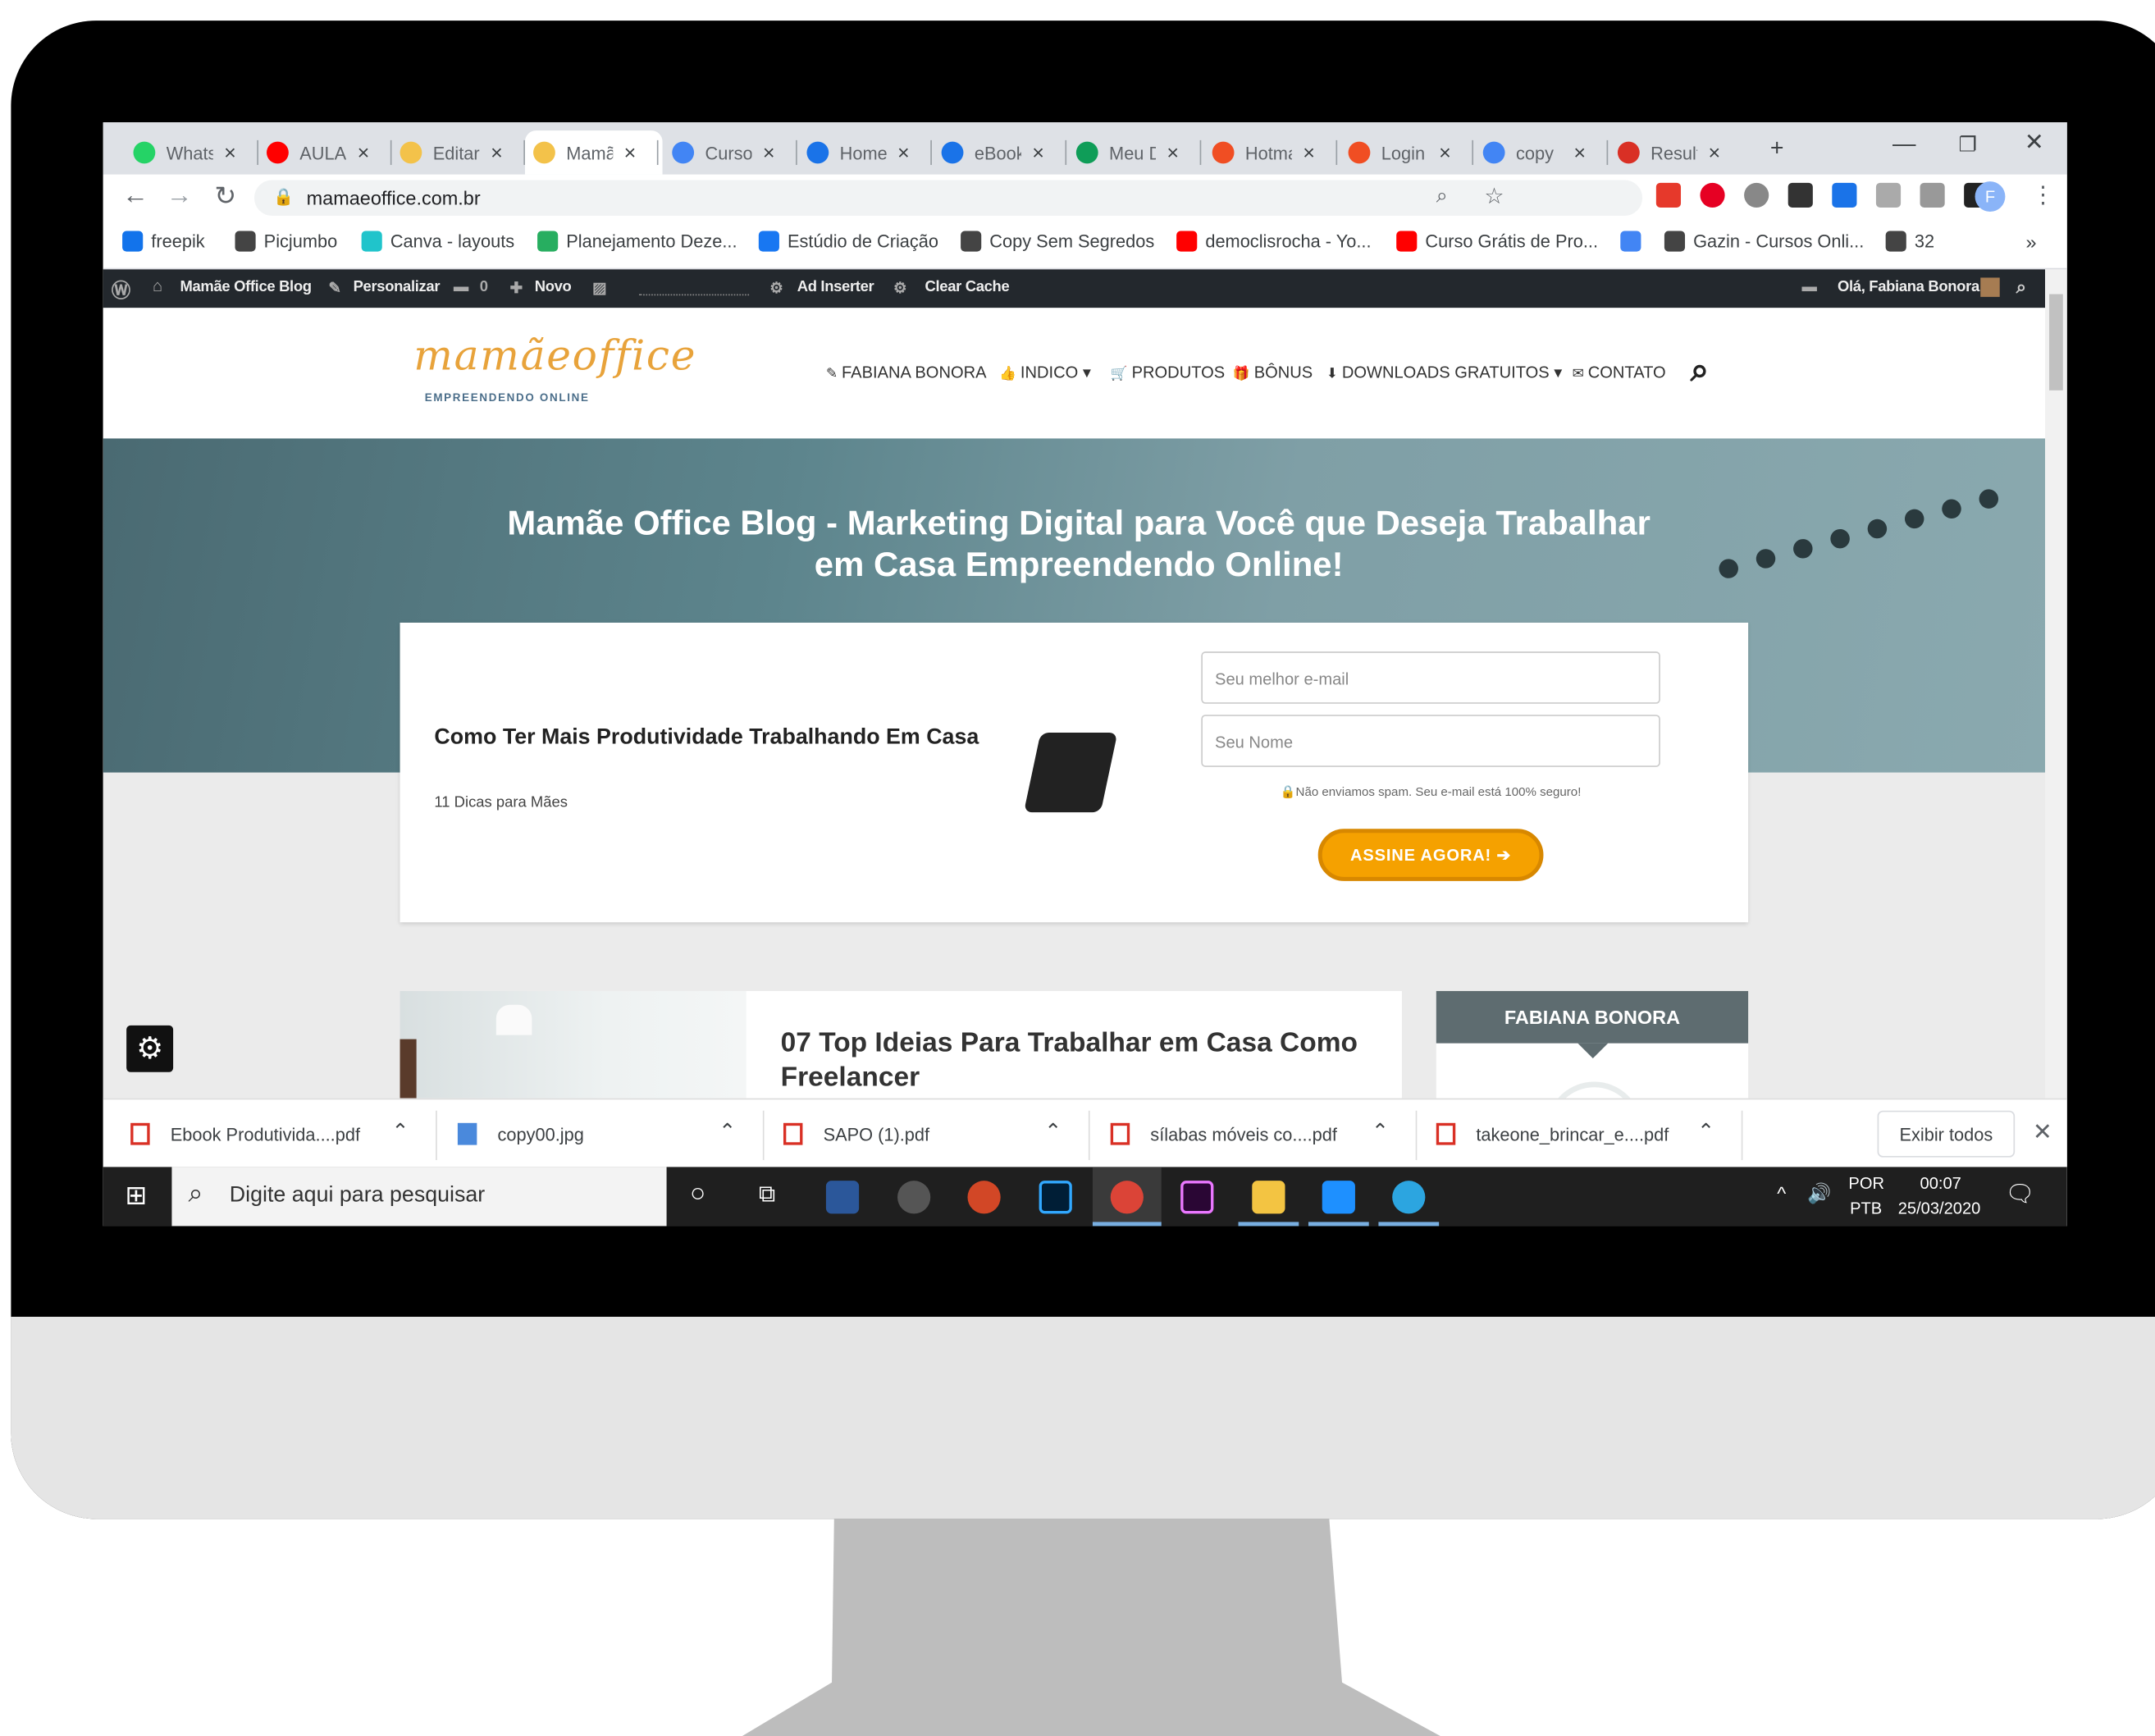 The width and height of the screenshot is (2155, 1736). What do you see at coordinates (1442, 196) in the screenshot?
I see `zoom-icon: ⌕` at bounding box center [1442, 196].